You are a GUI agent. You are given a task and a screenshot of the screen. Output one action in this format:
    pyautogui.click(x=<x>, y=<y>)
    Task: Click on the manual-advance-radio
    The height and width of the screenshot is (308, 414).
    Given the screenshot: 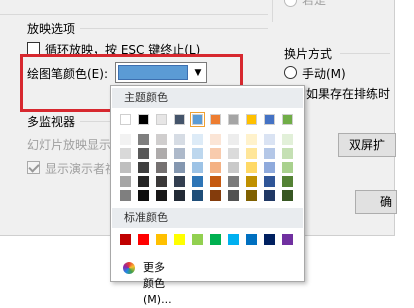 What is the action you would take?
    pyautogui.click(x=290, y=72)
    